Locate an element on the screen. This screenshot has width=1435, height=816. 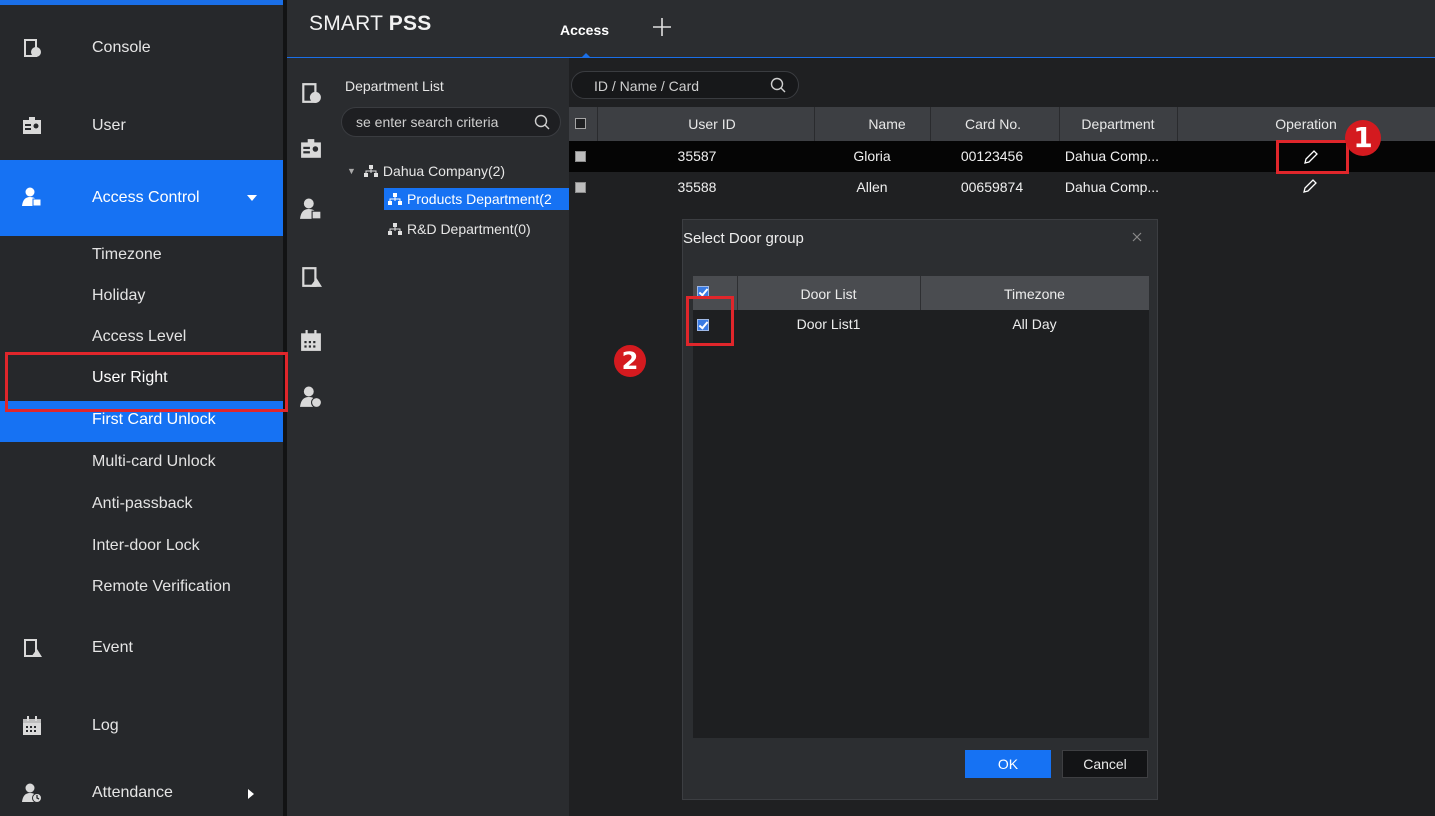
cell-name: Gloria is located at coordinates (872, 156).